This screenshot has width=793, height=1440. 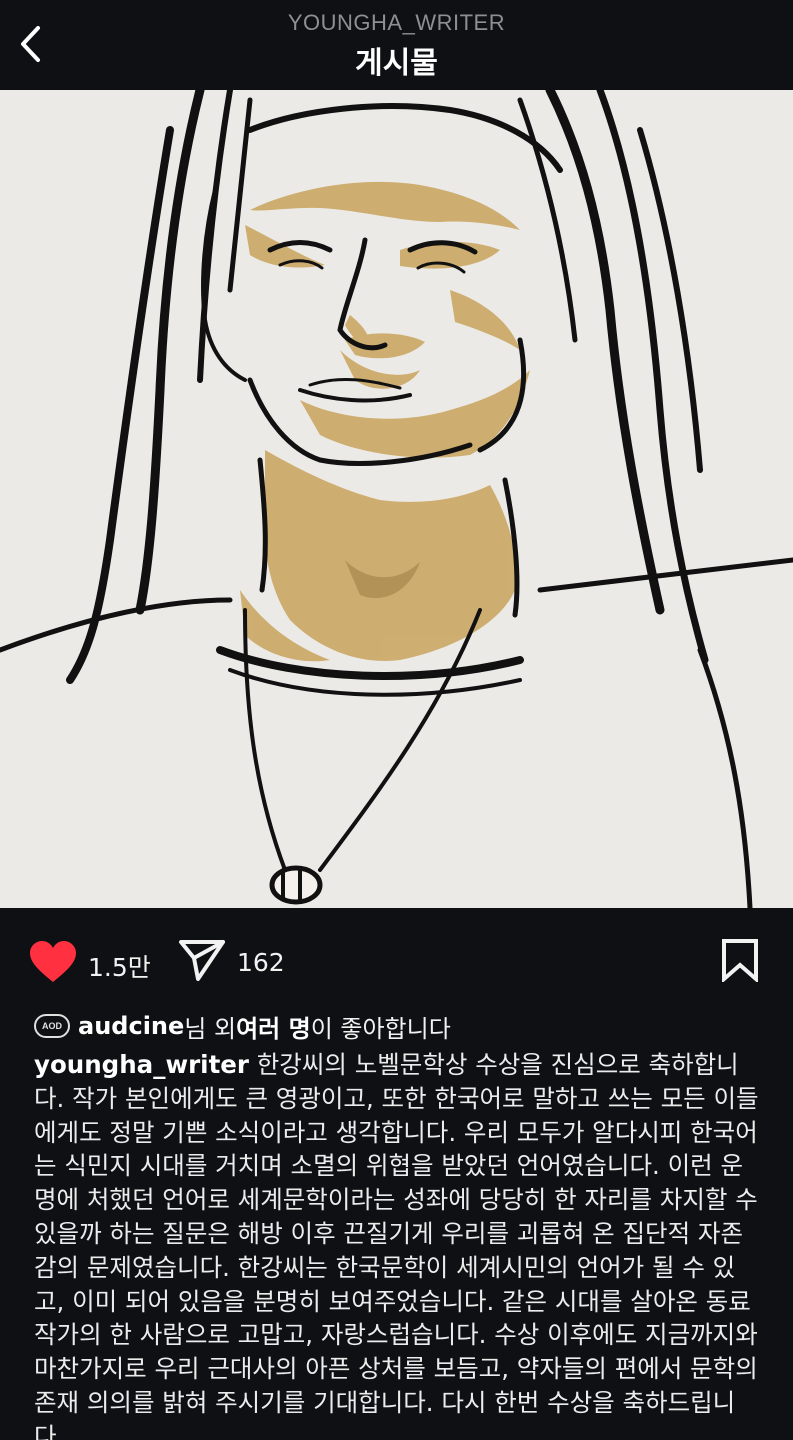 I want to click on like-button, so click(x=53, y=962).